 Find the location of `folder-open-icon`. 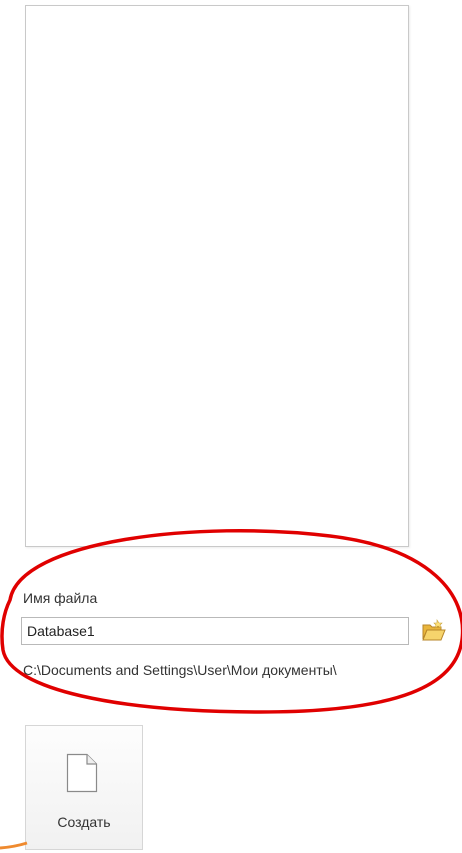

folder-open-icon is located at coordinates (434, 630).